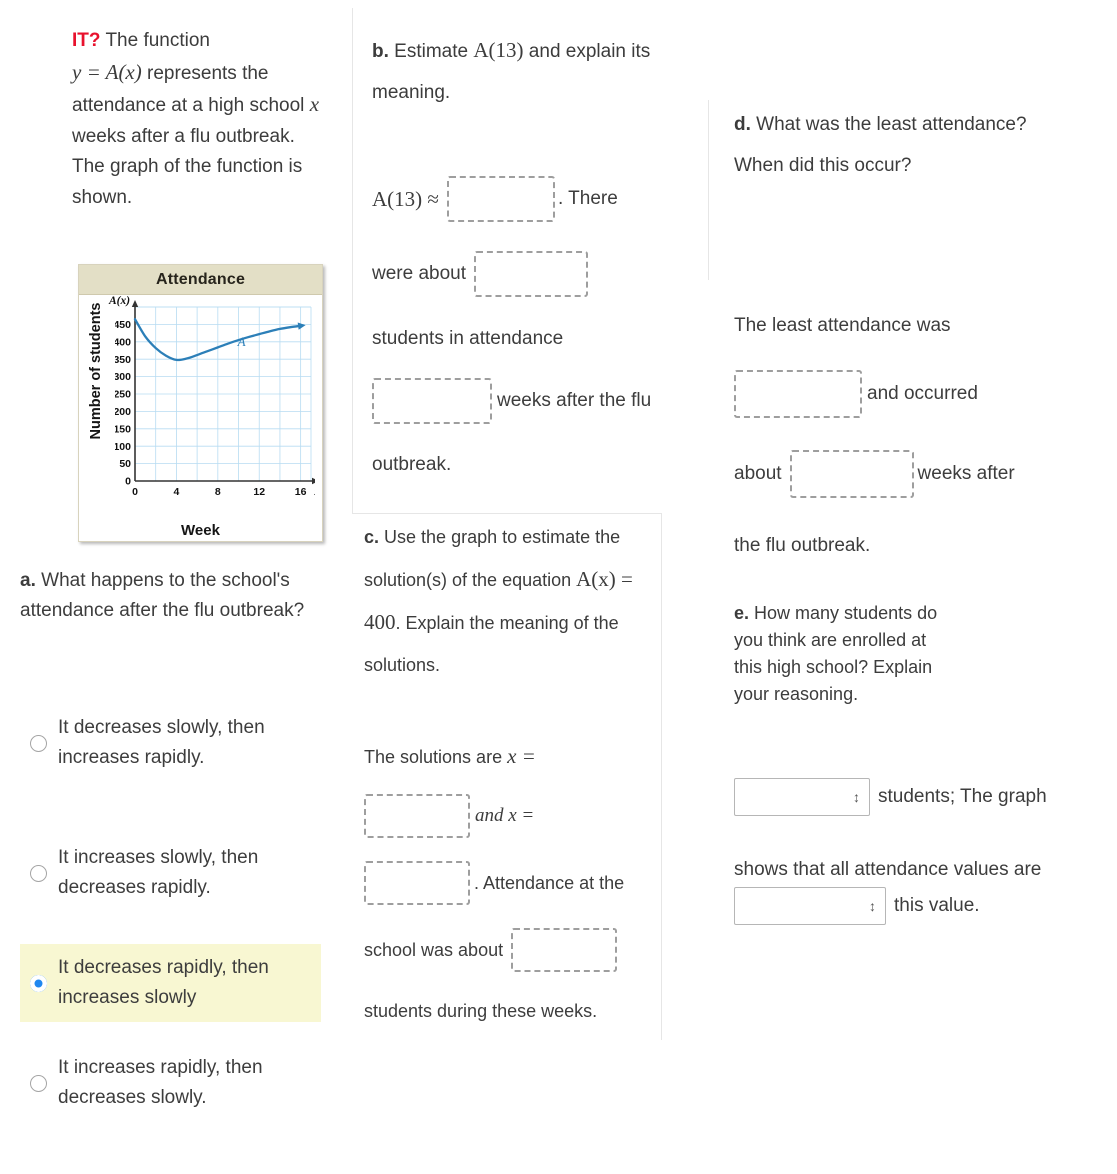 This screenshot has width=1117, height=1174. What do you see at coordinates (937, 905) in the screenshot?
I see `part-e-after-select-2: this value.` at bounding box center [937, 905].